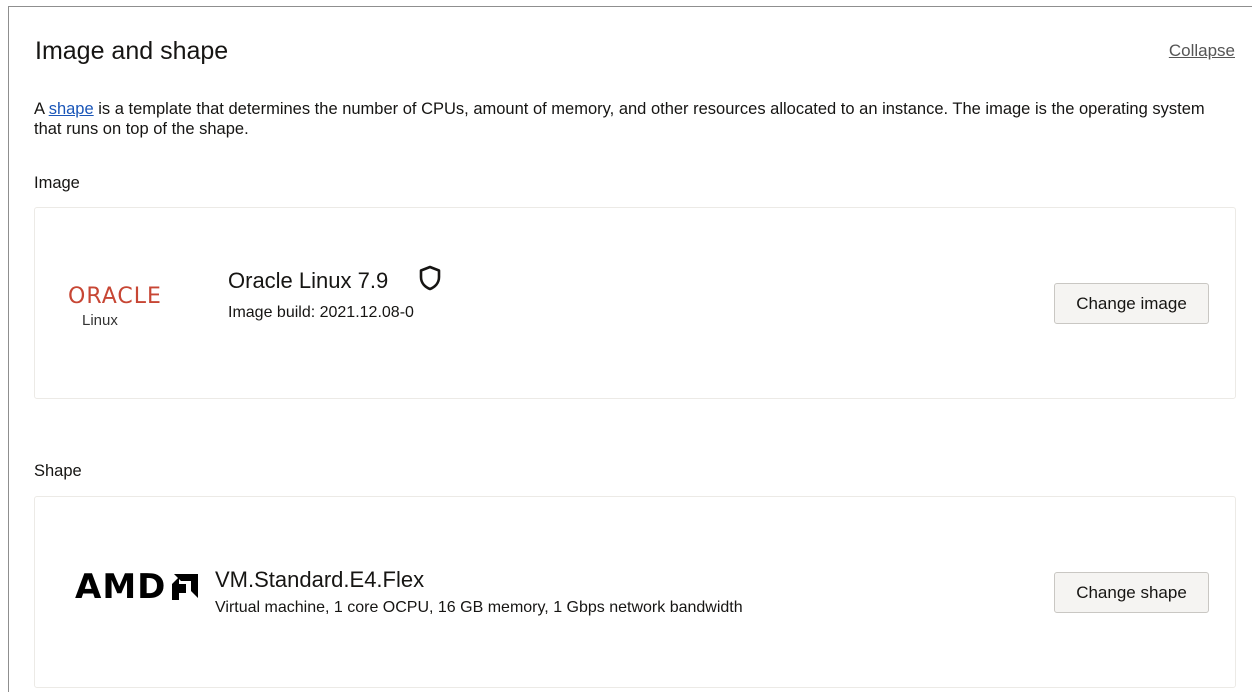 Image resolution: width=1252 pixels, height=692 pixels. I want to click on shape-name: VM.Standard.E4.Flex, so click(320, 579).